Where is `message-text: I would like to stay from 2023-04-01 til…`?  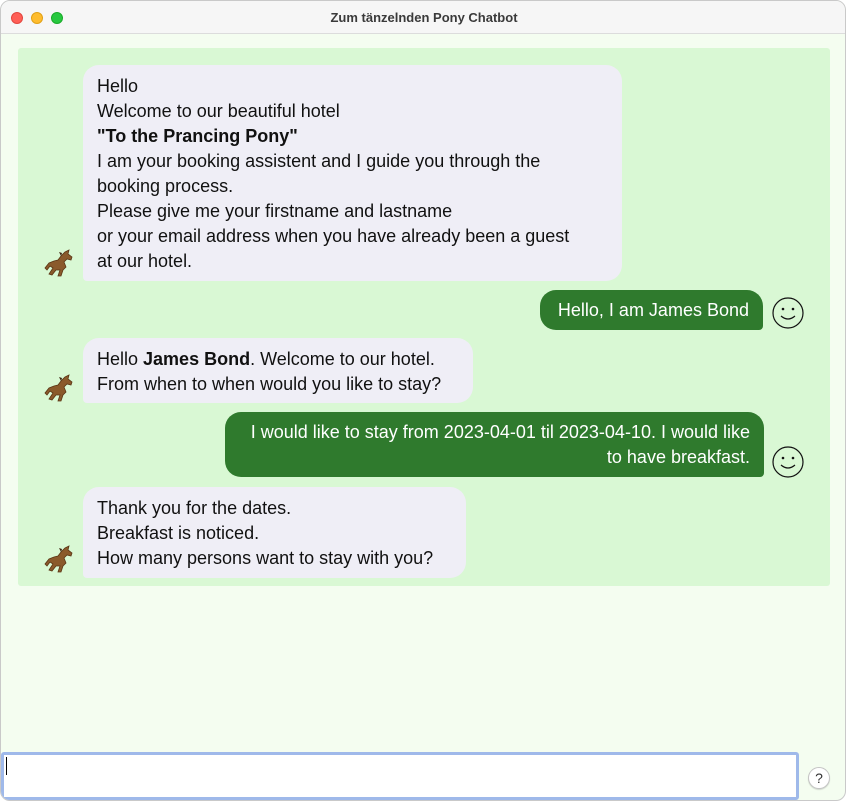 message-text: I would like to stay from 2023-04-01 til… is located at coordinates (500, 444).